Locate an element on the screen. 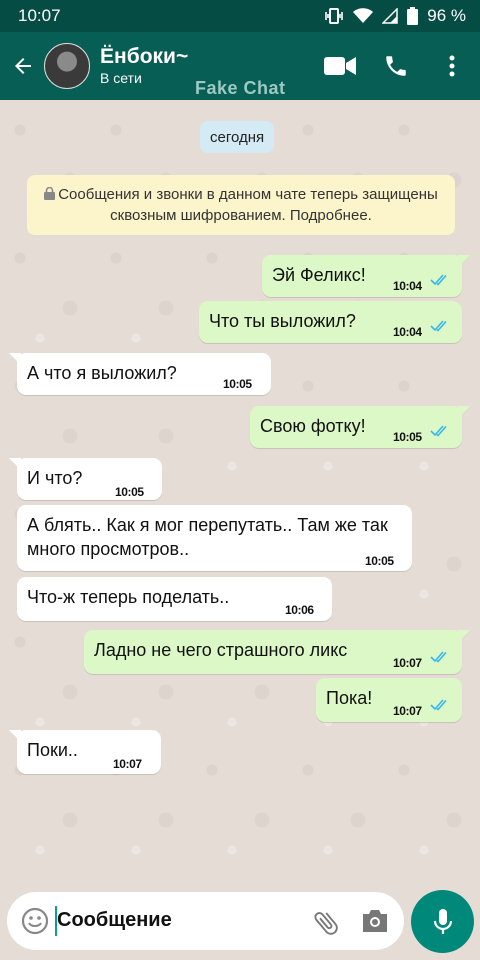 The width and height of the screenshot is (480, 960). message-text: Свою фотку! is located at coordinates (313, 426).